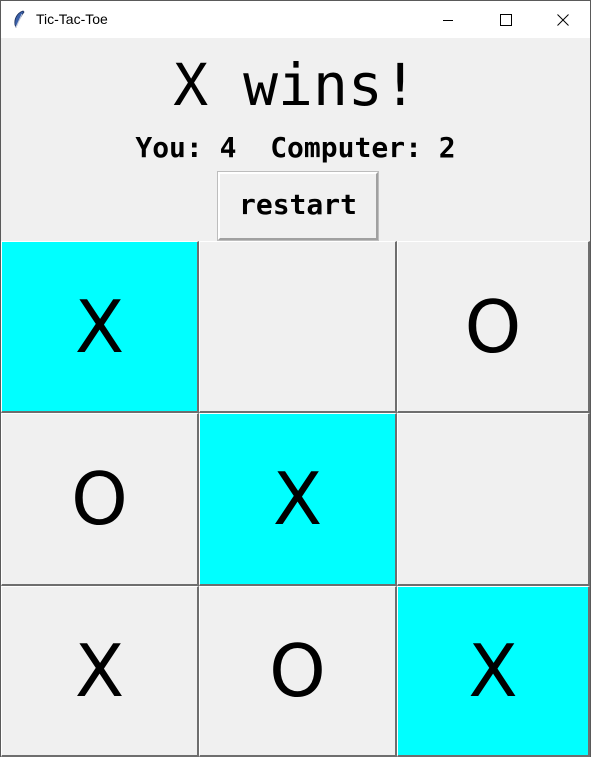 The height and width of the screenshot is (757, 591). I want to click on restart-button: restart, so click(298, 206).